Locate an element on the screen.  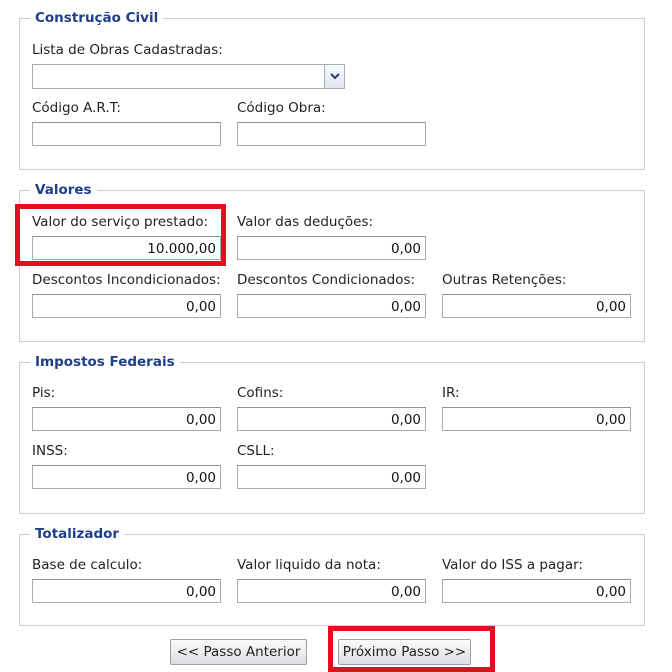
pis-input: 0,00 is located at coordinates (126, 419).